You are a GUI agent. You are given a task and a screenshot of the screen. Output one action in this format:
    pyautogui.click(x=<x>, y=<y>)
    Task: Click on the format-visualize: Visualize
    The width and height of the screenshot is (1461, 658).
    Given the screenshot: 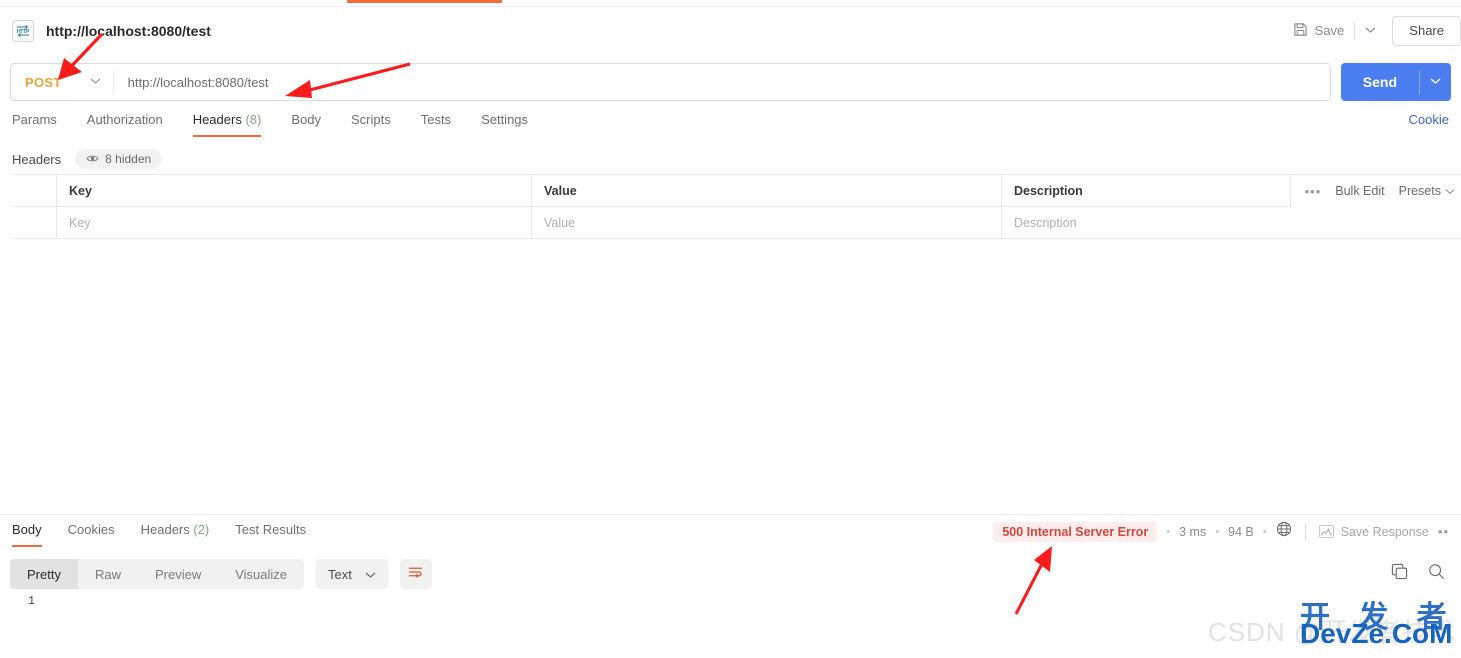 What is the action you would take?
    pyautogui.click(x=261, y=574)
    